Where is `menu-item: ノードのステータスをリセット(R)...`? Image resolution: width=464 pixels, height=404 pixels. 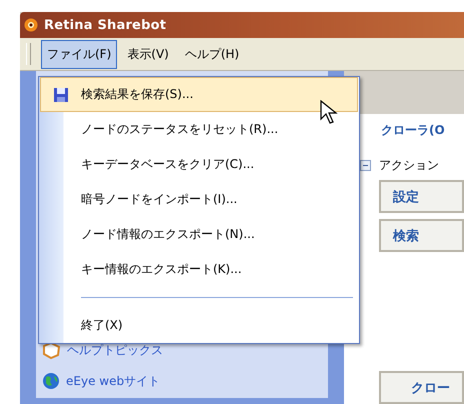
menu-item: ノードのステータスをリセット(R)... is located at coordinates (199, 129).